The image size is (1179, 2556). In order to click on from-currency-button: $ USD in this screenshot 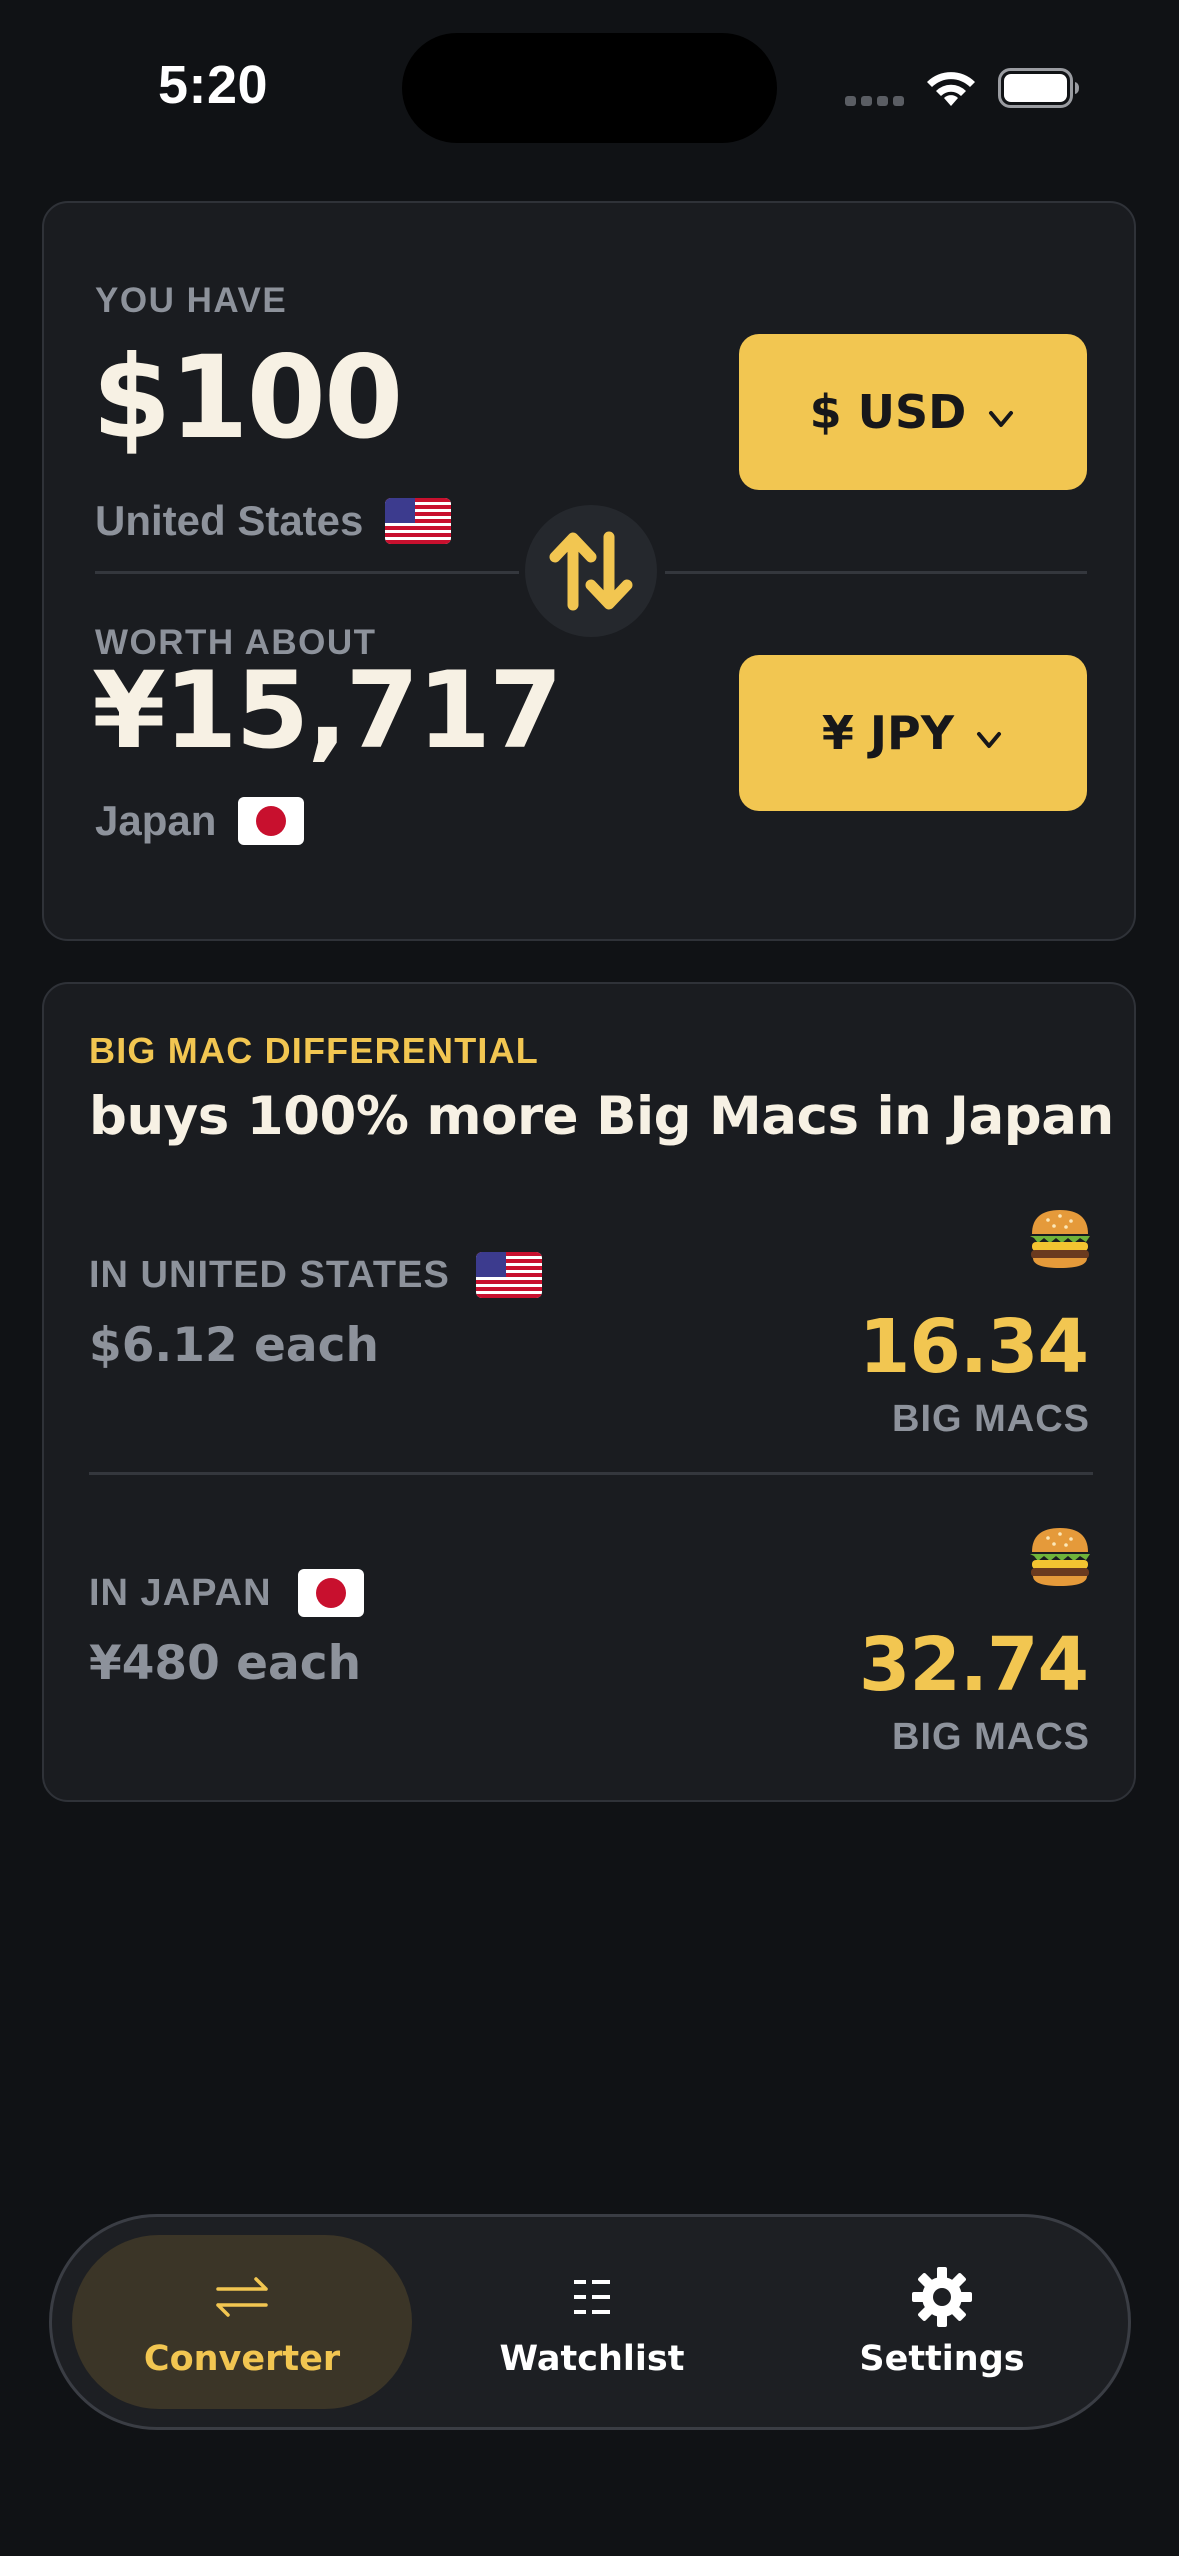, I will do `click(913, 412)`.